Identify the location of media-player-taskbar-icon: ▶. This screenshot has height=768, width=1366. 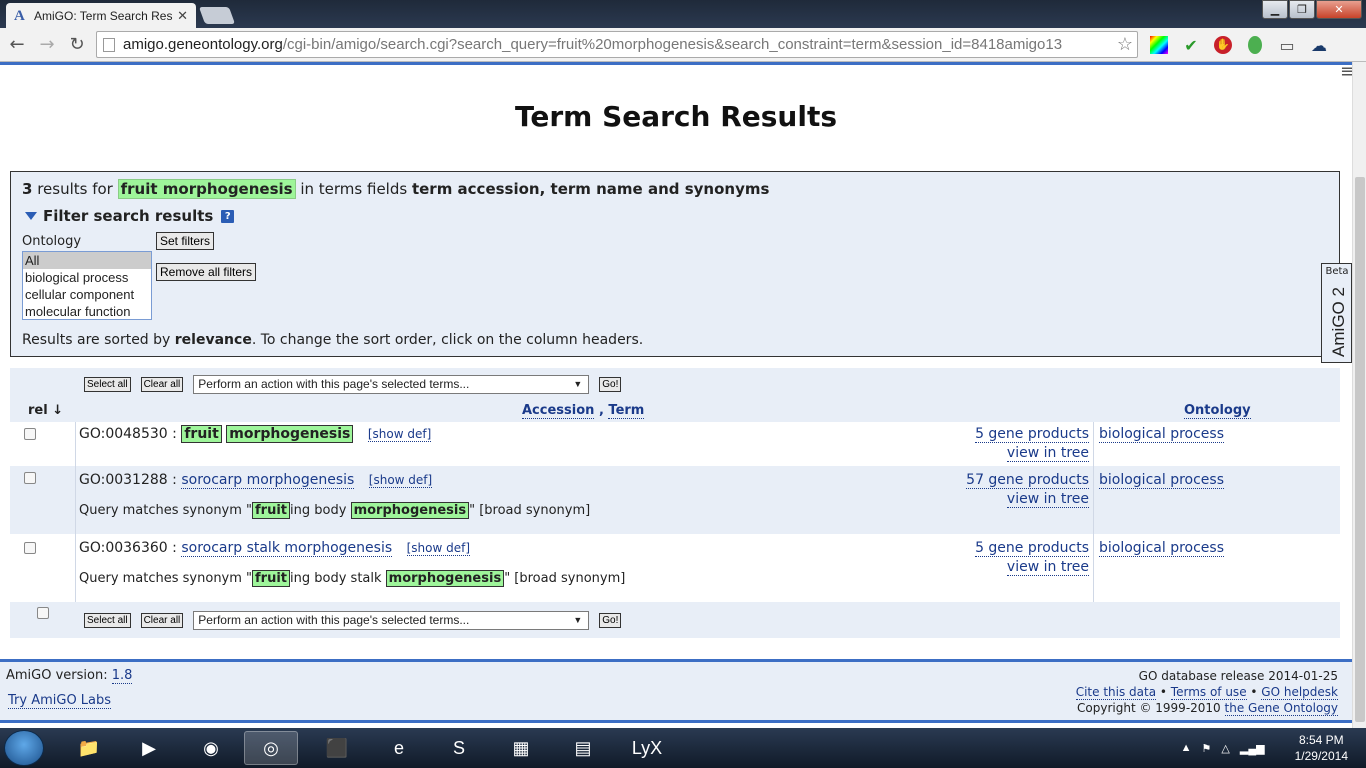
(149, 748).